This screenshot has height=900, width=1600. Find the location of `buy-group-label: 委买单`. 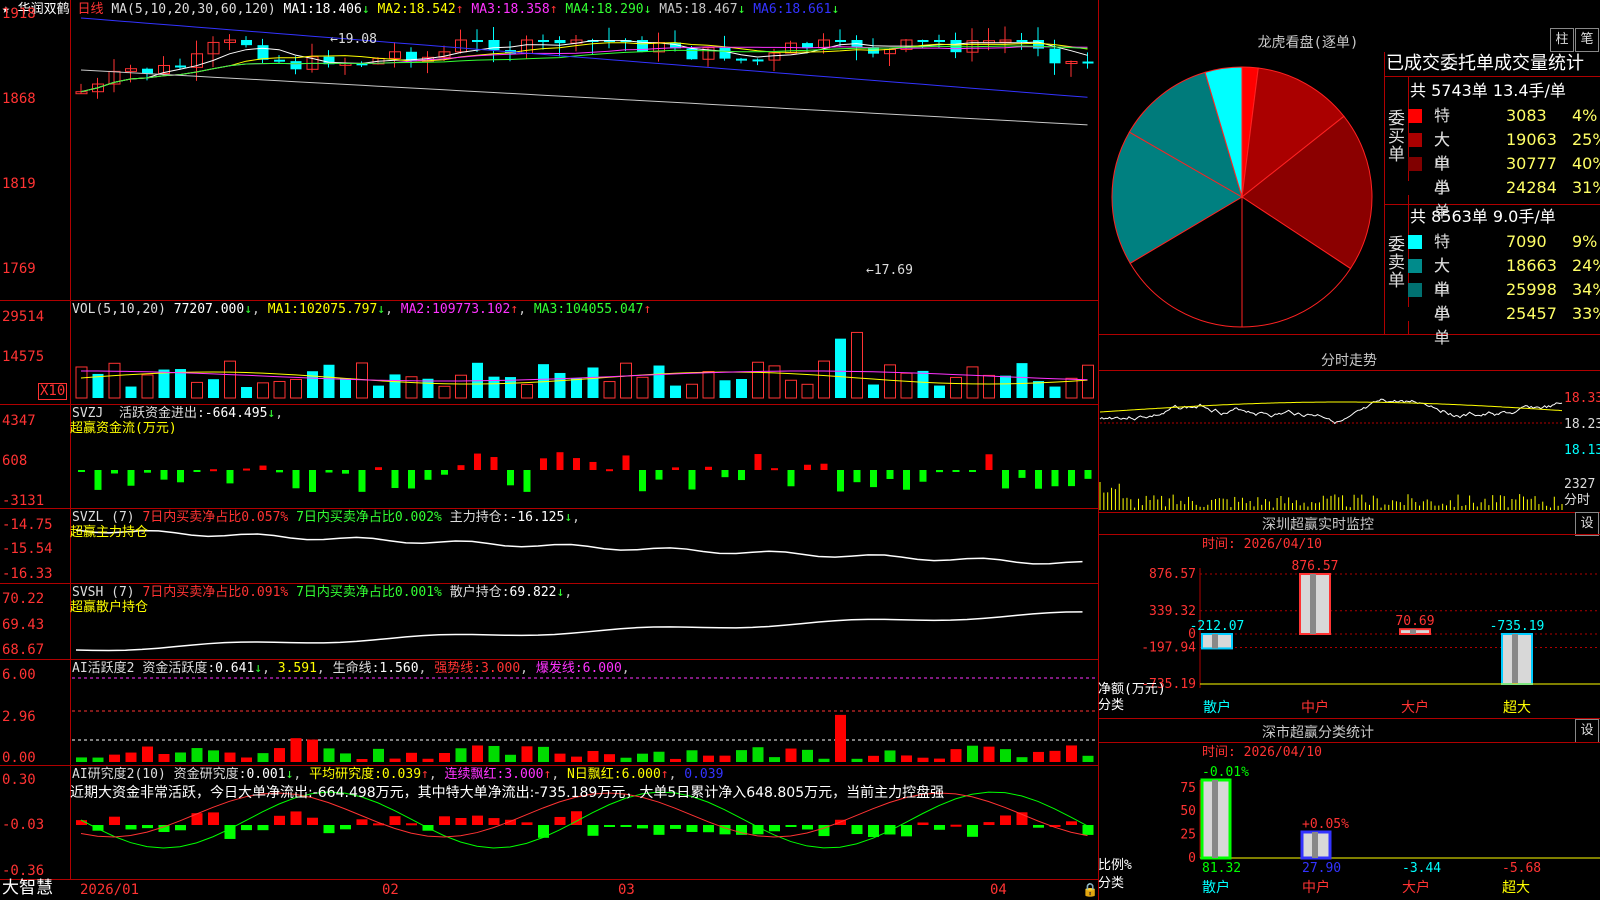

buy-group-label: 委买单 is located at coordinates (1396, 137).